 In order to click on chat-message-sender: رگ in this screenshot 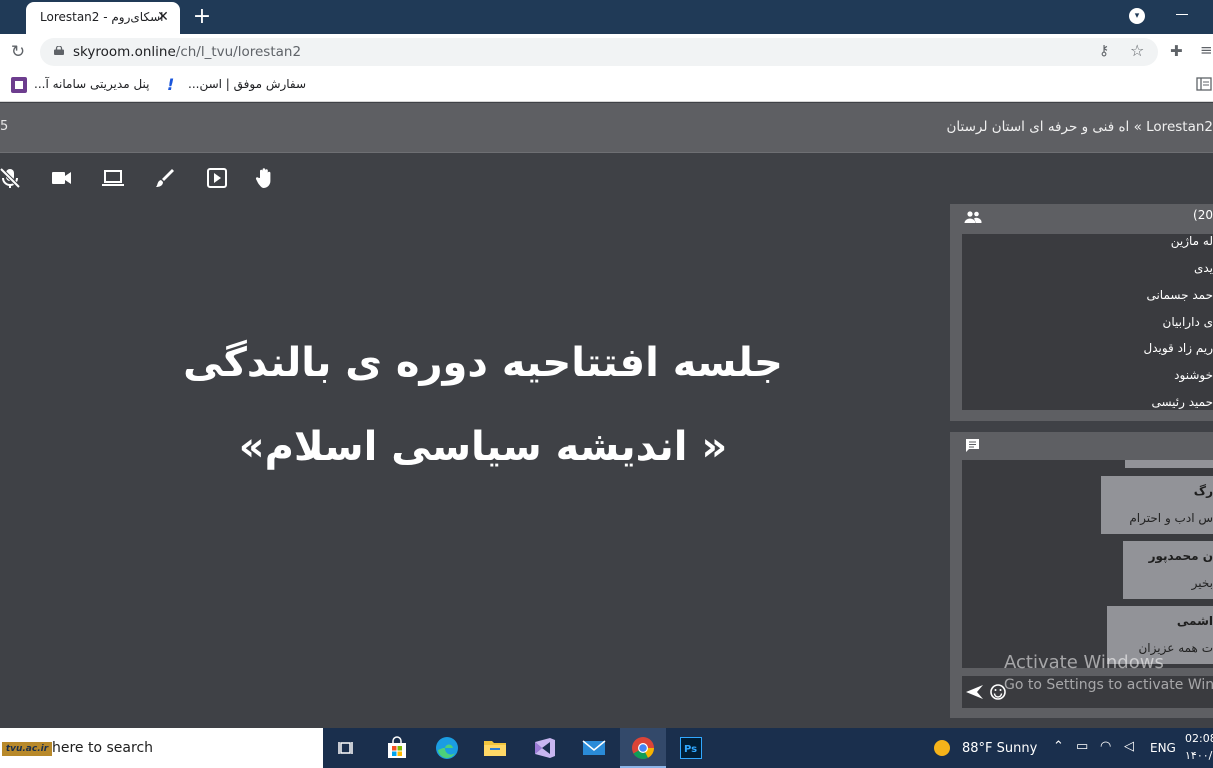, I will do `click(1203, 491)`.